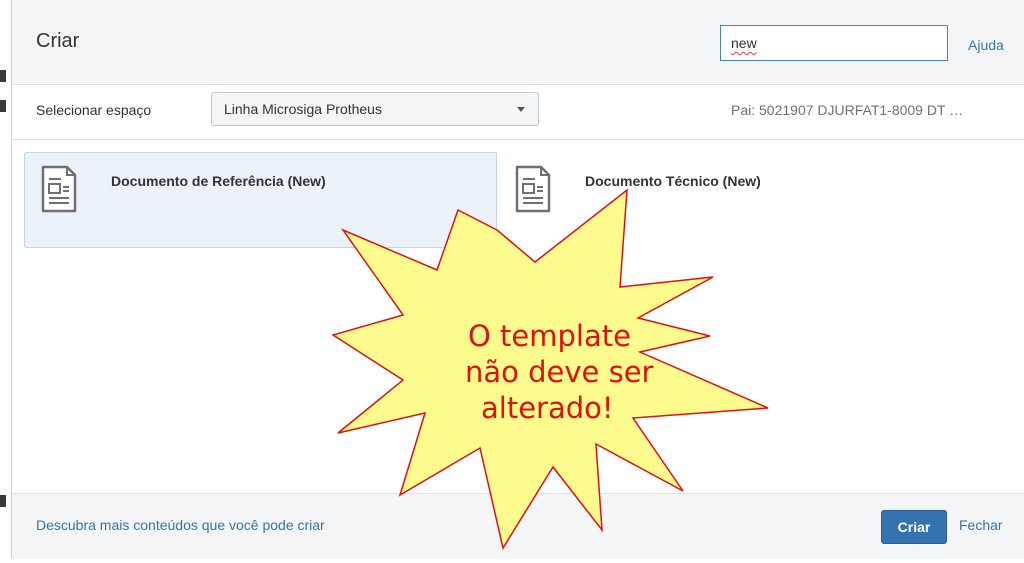 The height and width of the screenshot is (563, 1024). Describe the element at coordinates (260, 200) in the screenshot. I see `template-card-reference-document: Documento de Referência (New)` at that location.